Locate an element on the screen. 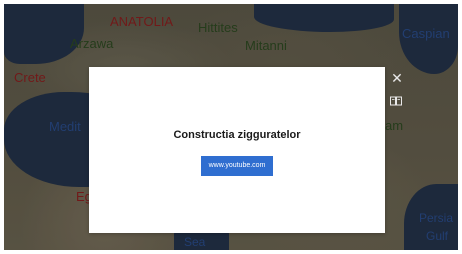  modal-title: Constructia zigguratelor is located at coordinates (237, 135).